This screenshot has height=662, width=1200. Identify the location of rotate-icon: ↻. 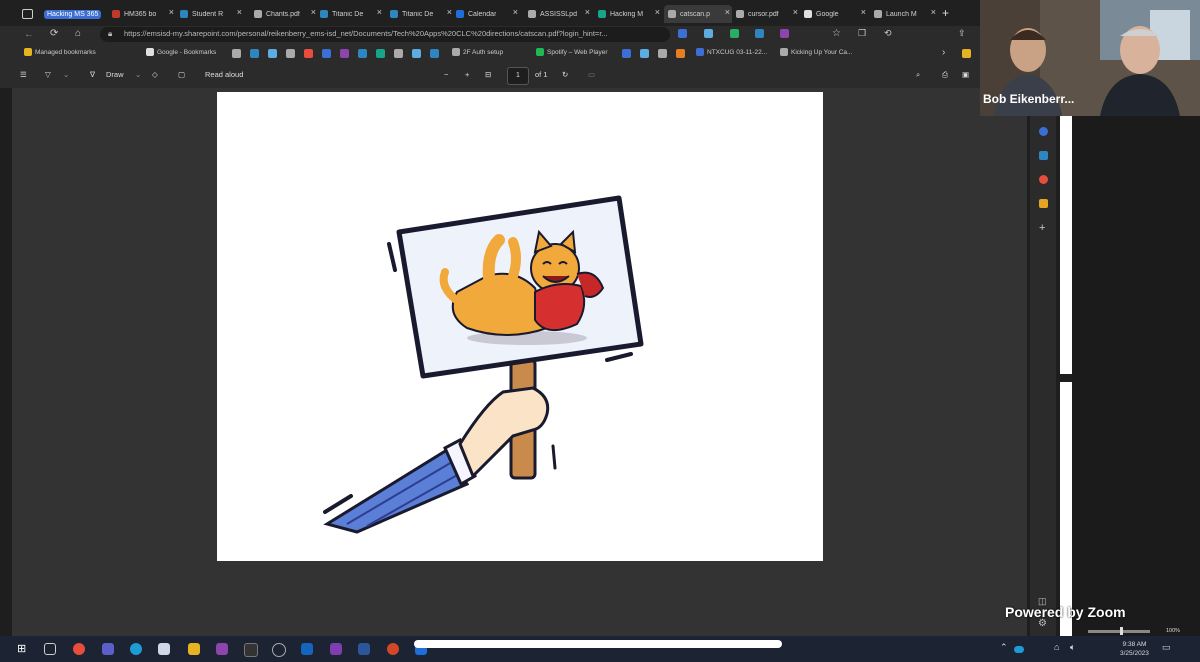
(565, 74).